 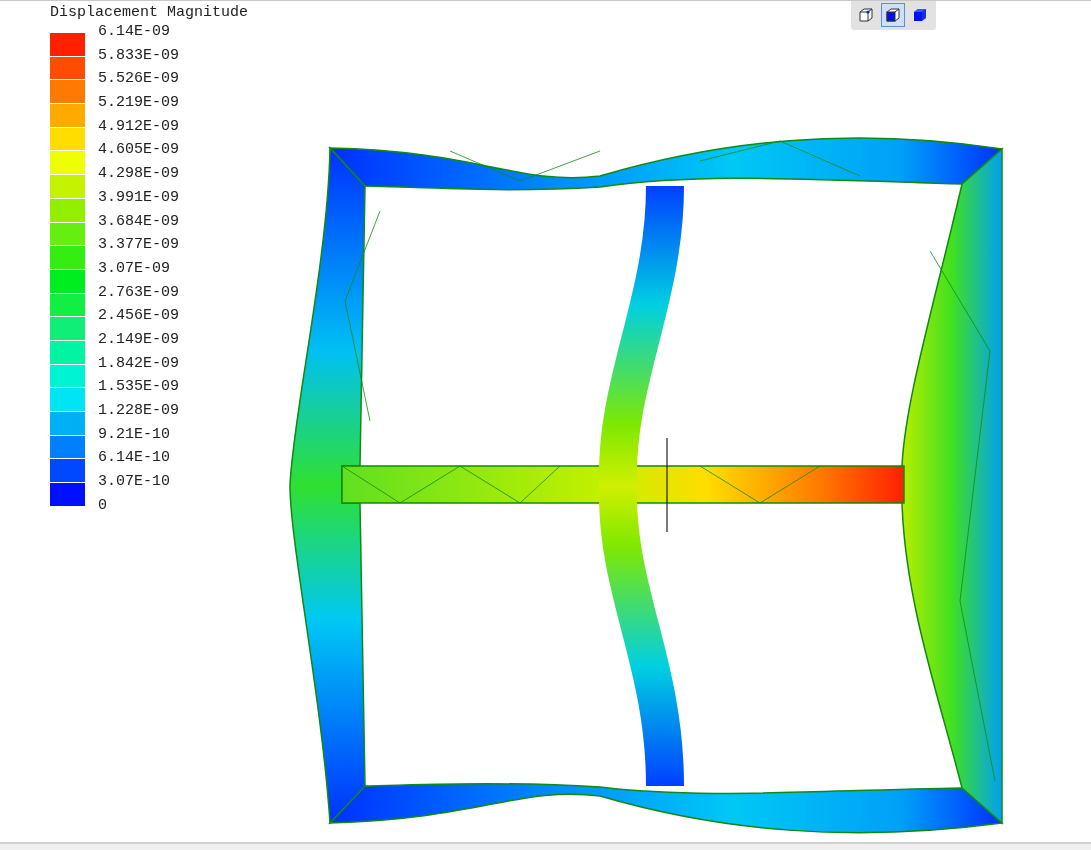 What do you see at coordinates (138, 292) in the screenshot?
I see `legend-value: 2.763E-09` at bounding box center [138, 292].